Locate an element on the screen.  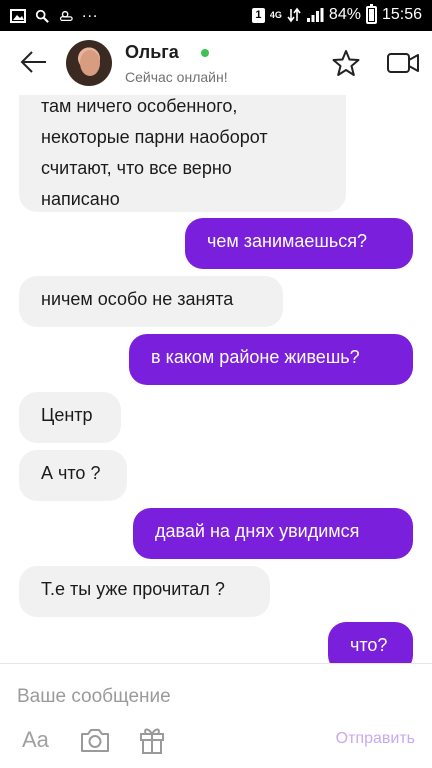
message-incoming: А что ? is located at coordinates (73, 475).